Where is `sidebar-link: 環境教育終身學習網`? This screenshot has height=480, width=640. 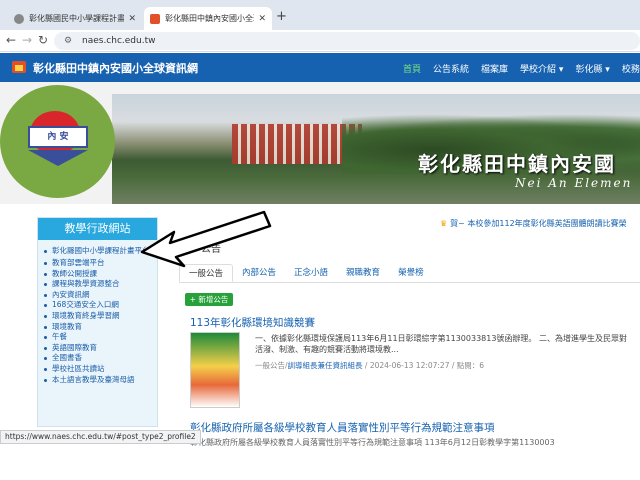
sidebar-link: 環境教育終身學習網 is located at coordinates (98, 316).